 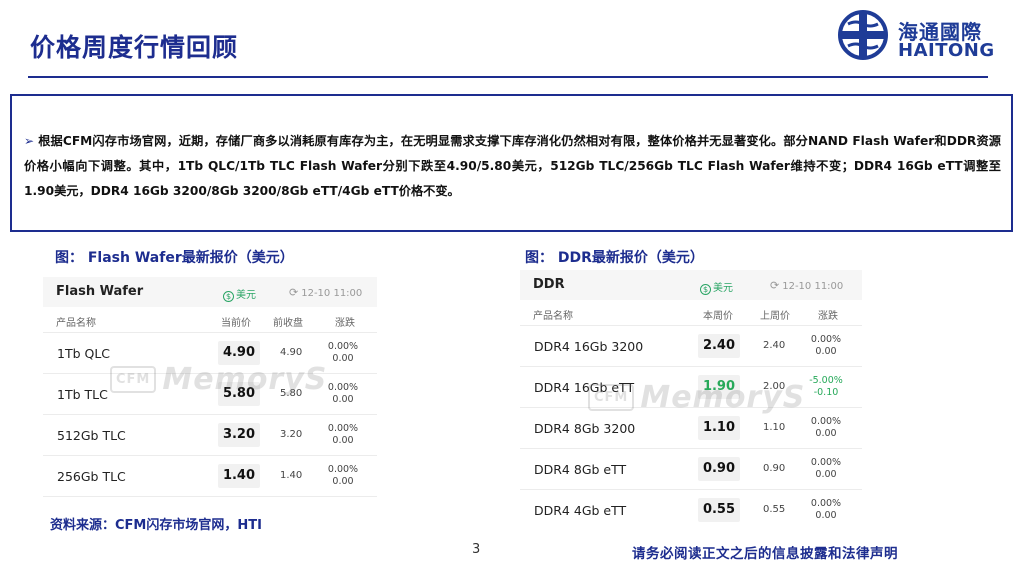 What do you see at coordinates (288, 323) in the screenshot?
I see `col-previous: 前收盘` at bounding box center [288, 323].